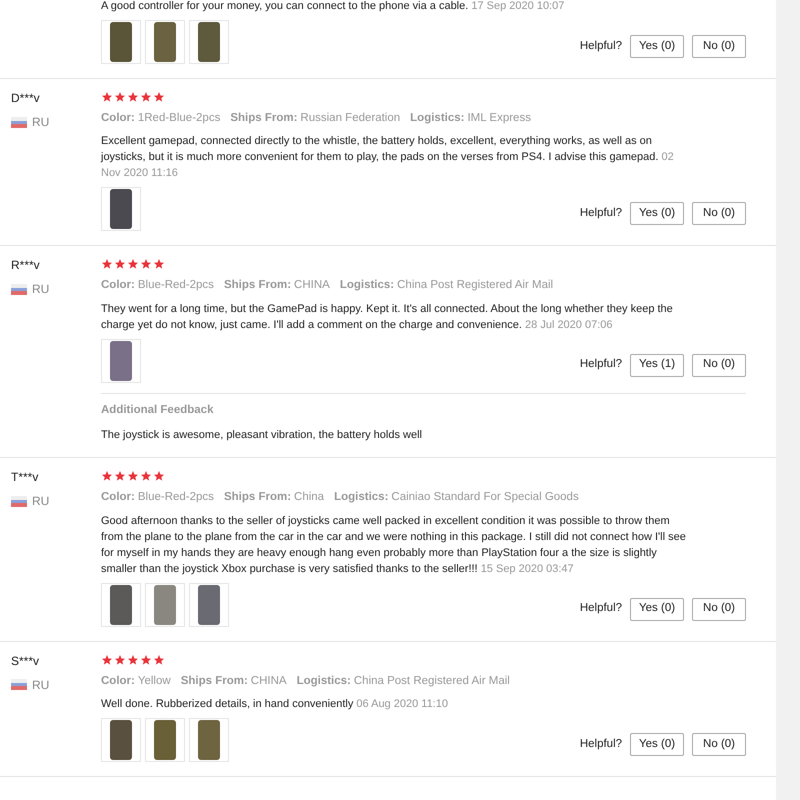 This screenshot has width=800, height=800. I want to click on attribute-value: Yellow, so click(154, 681).